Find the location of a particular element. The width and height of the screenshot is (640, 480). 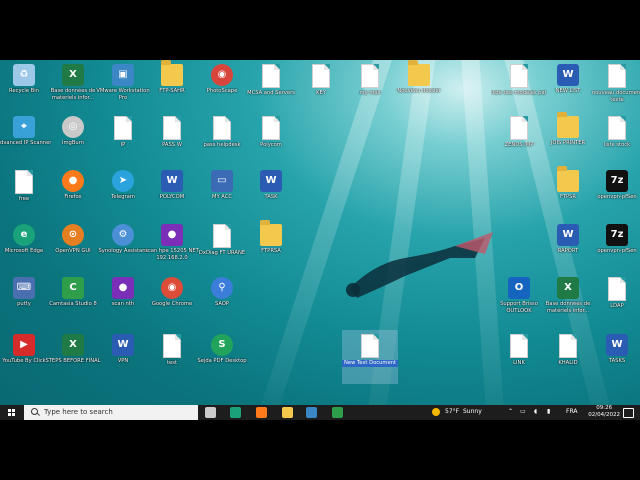

desktop-icon: W VPN is located at coordinates (123, 357).